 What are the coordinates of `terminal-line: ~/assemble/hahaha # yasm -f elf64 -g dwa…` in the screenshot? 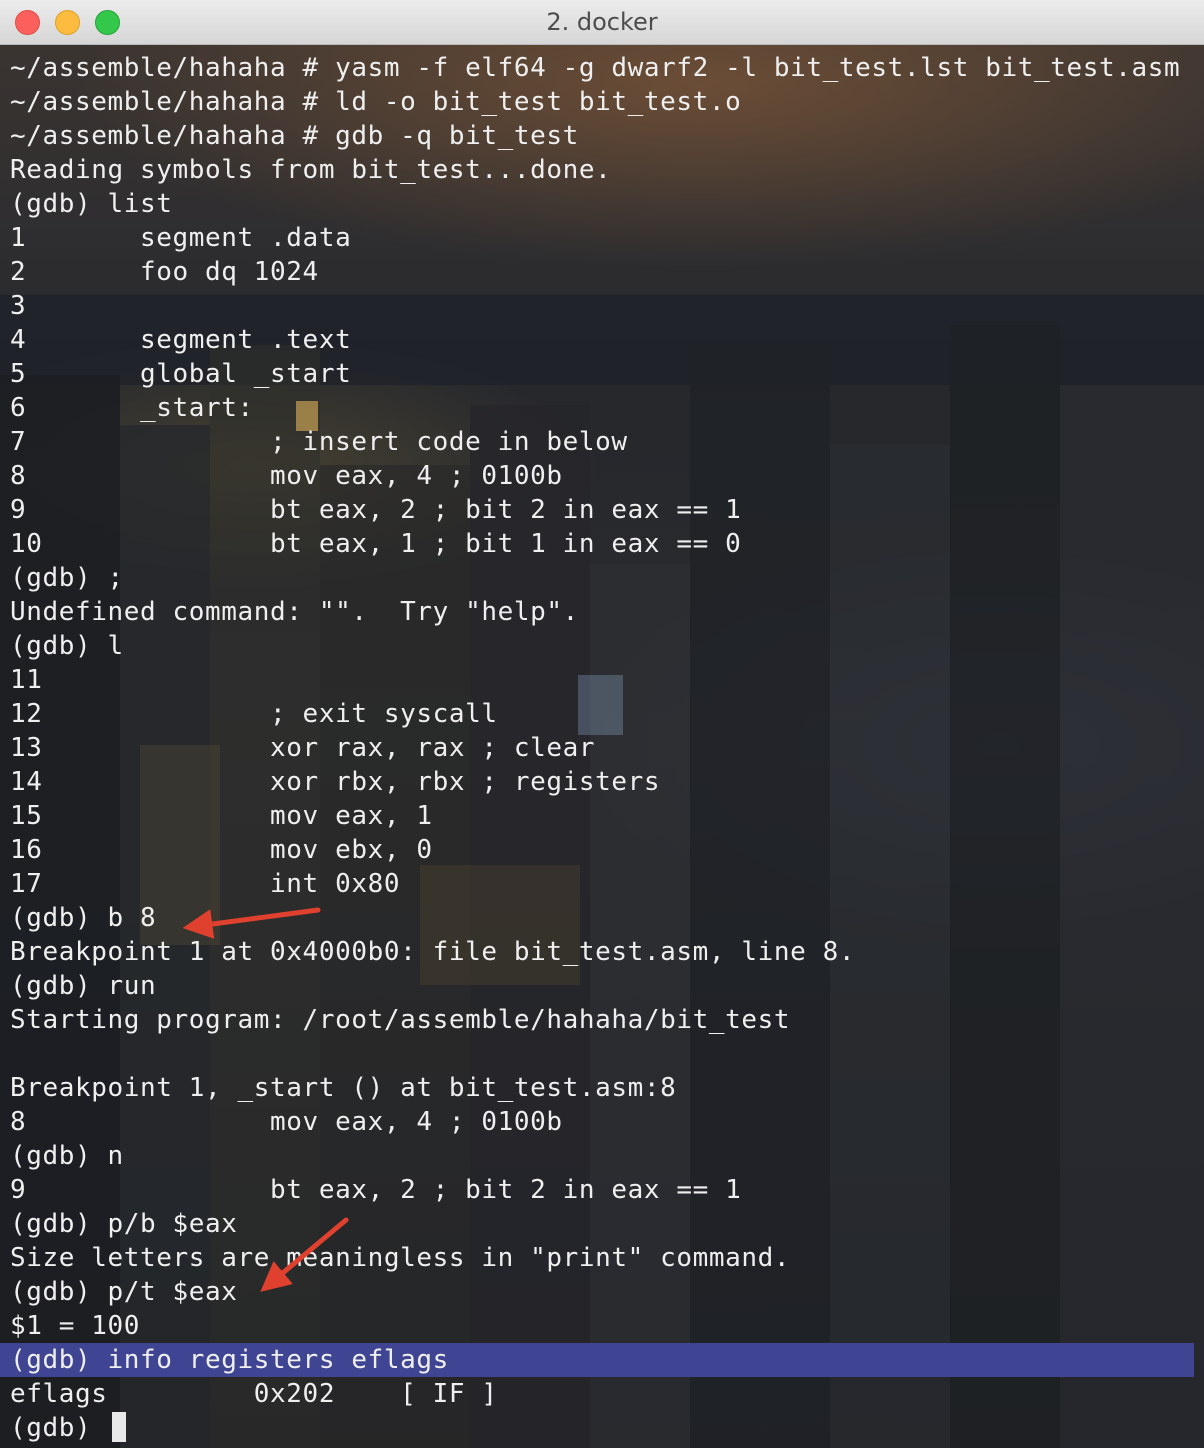 It's located at (595, 68).